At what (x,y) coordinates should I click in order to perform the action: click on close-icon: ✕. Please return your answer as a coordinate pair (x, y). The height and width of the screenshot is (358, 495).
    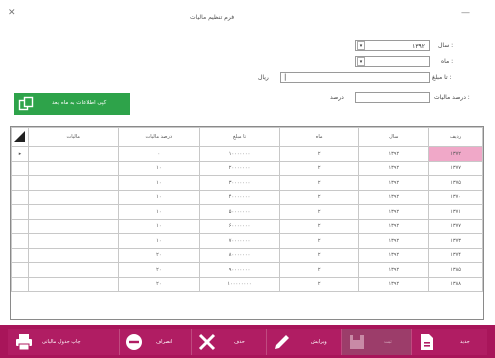
    Looking at the image, I should click on (12, 13).